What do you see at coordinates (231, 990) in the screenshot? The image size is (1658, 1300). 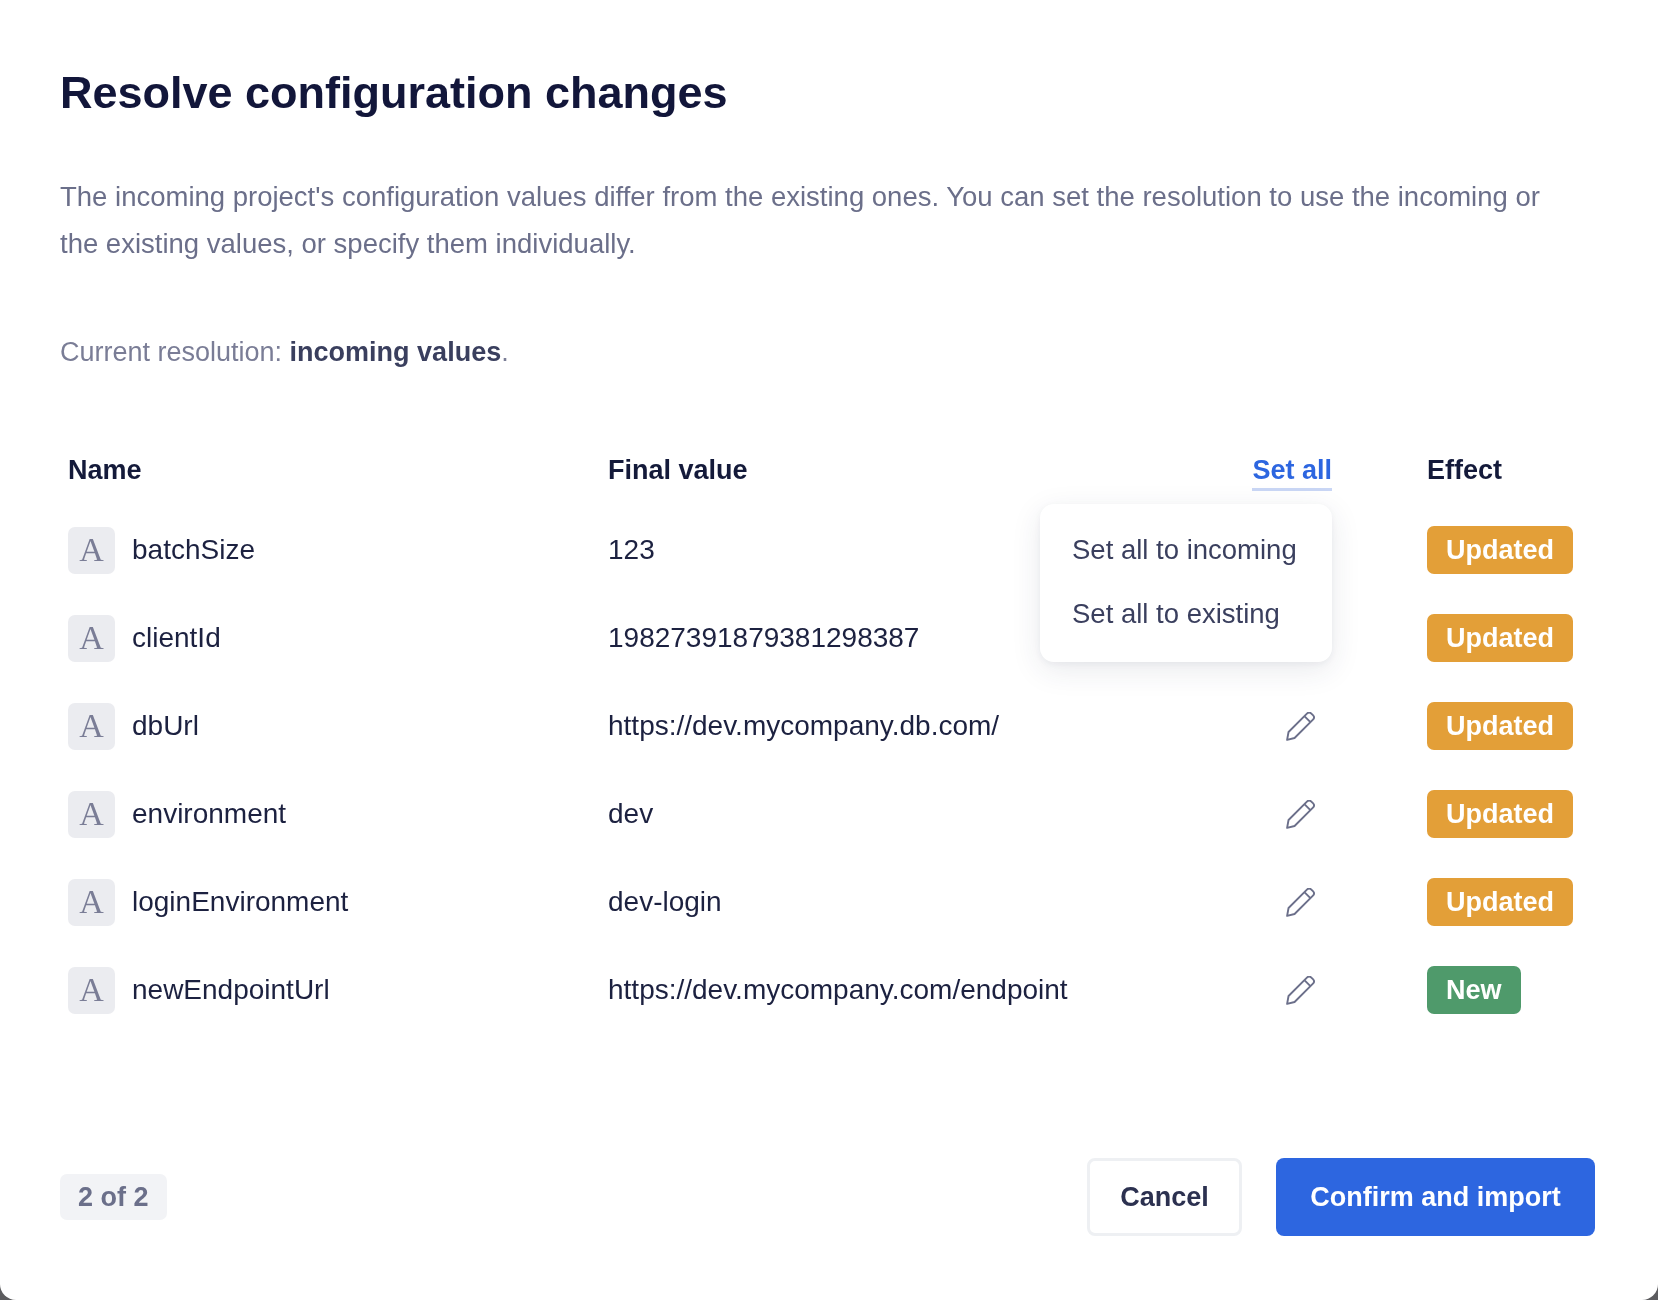 I see `variable-name: newEndpointUrl` at bounding box center [231, 990].